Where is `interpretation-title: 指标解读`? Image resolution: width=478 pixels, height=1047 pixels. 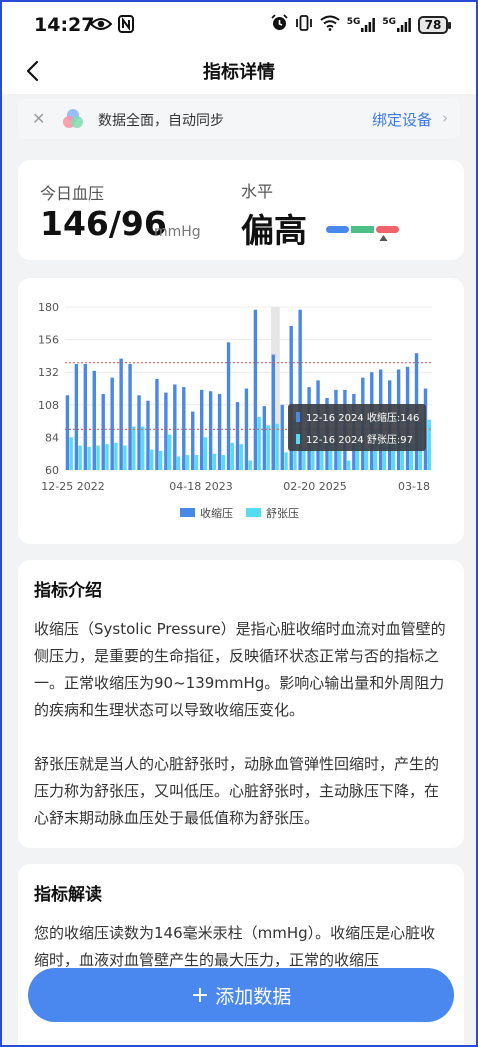 interpretation-title: 指标解读 is located at coordinates (68, 895).